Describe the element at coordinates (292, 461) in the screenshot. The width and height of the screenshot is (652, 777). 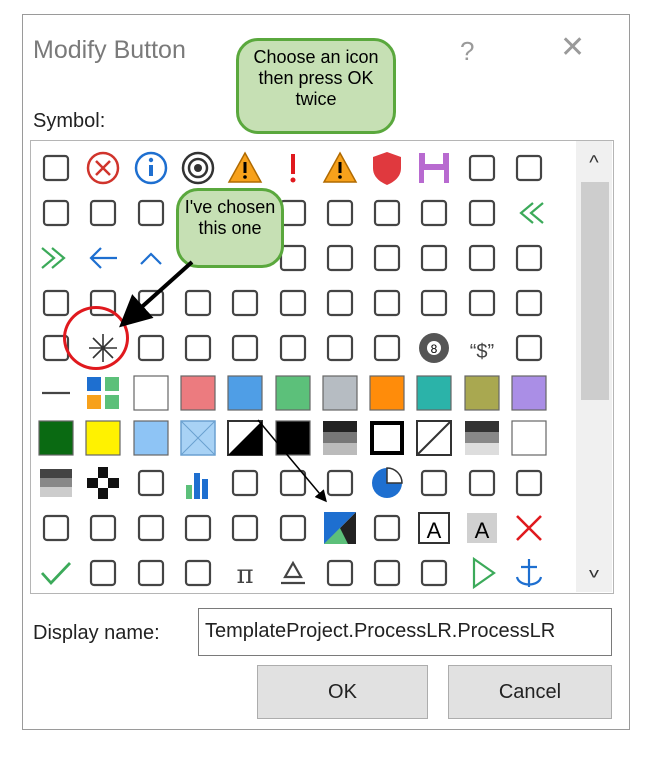
I see `pointer-line` at that location.